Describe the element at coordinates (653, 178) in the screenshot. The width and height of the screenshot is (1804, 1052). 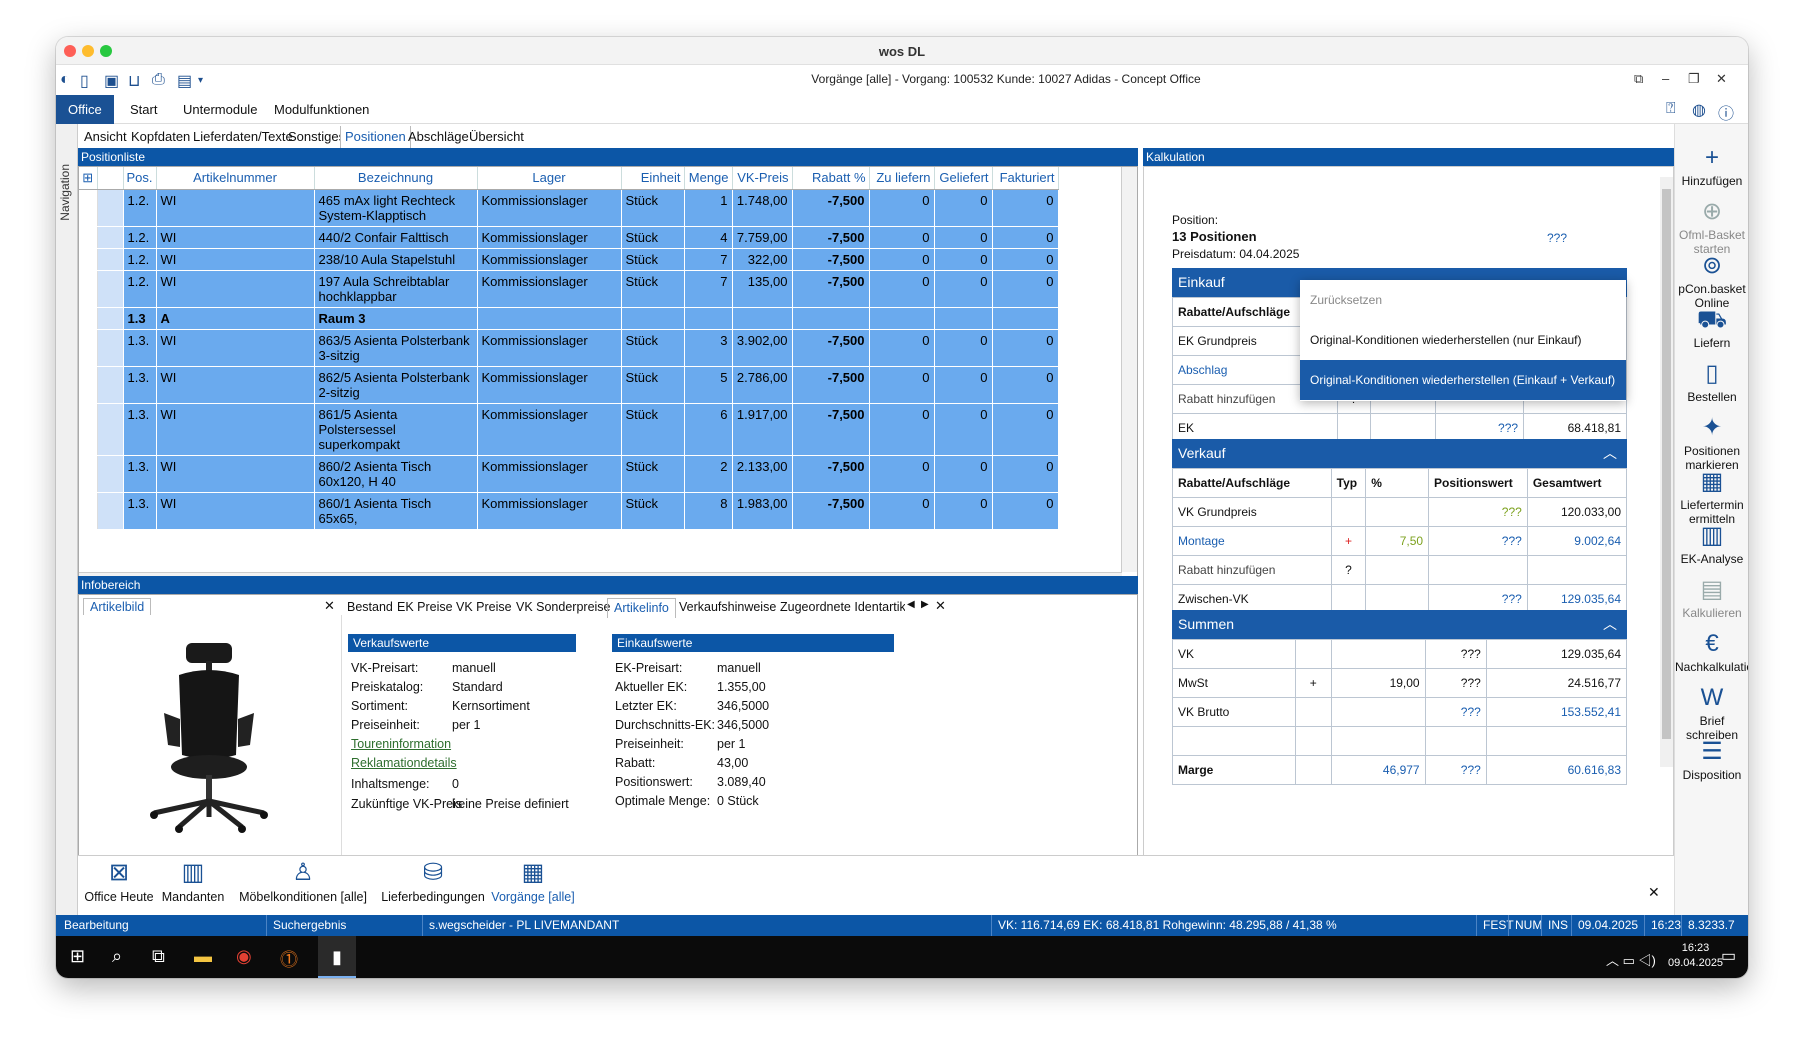
I see `column-header: Einheit` at that location.